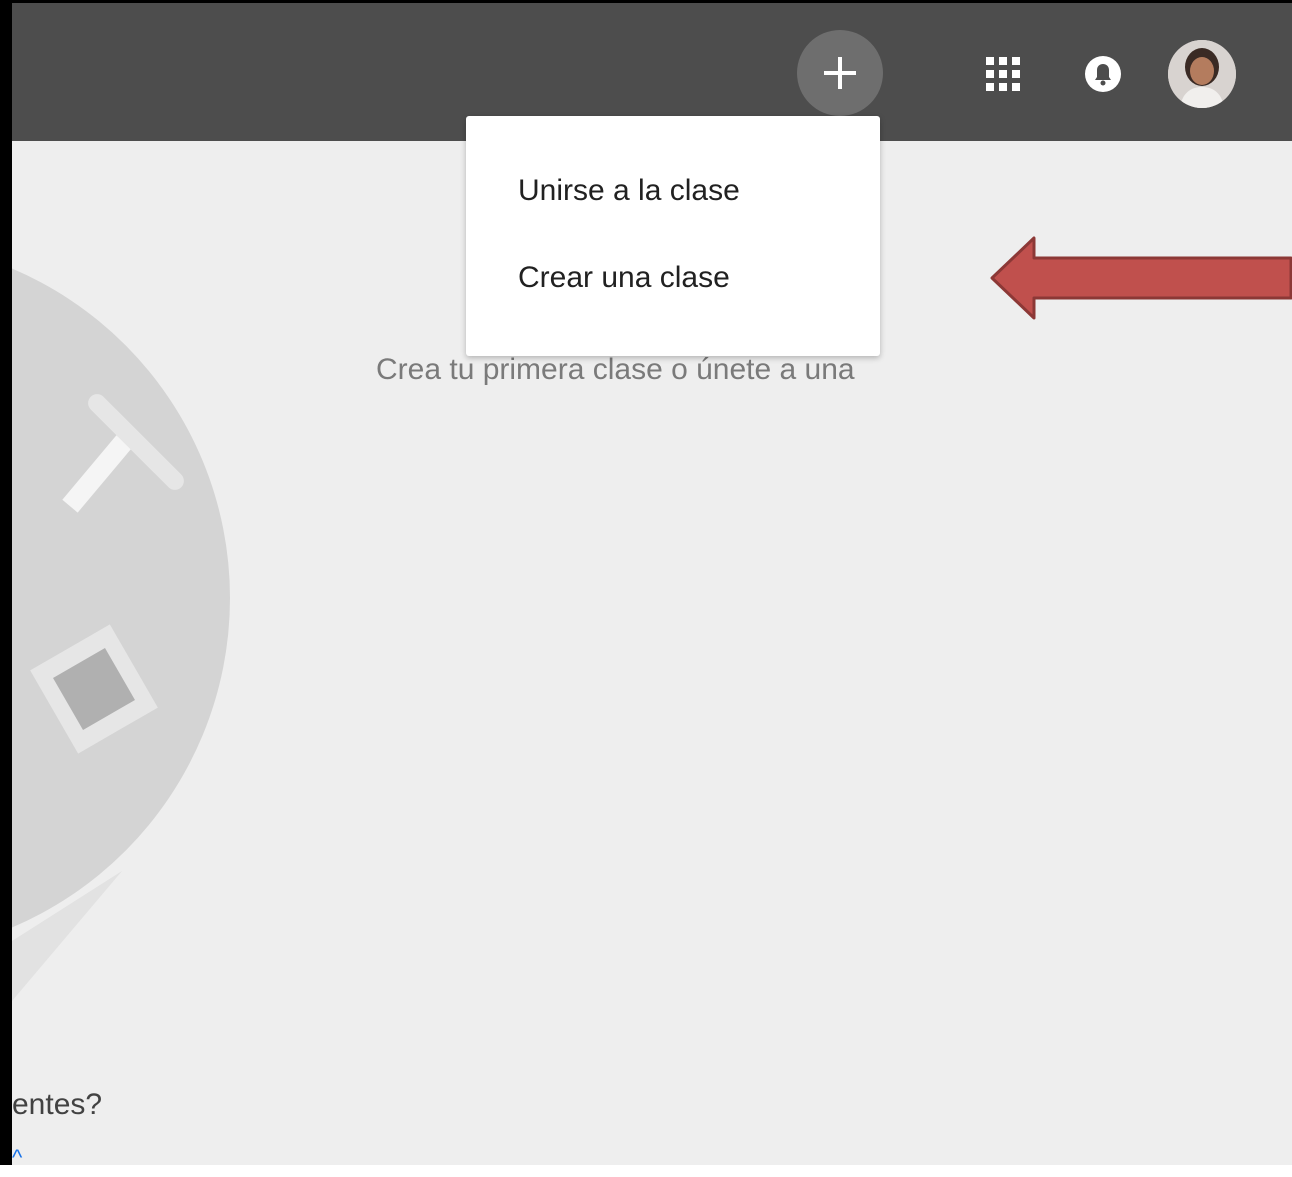  I want to click on menu-item-join-class: Unirse a la clase, so click(629, 191).